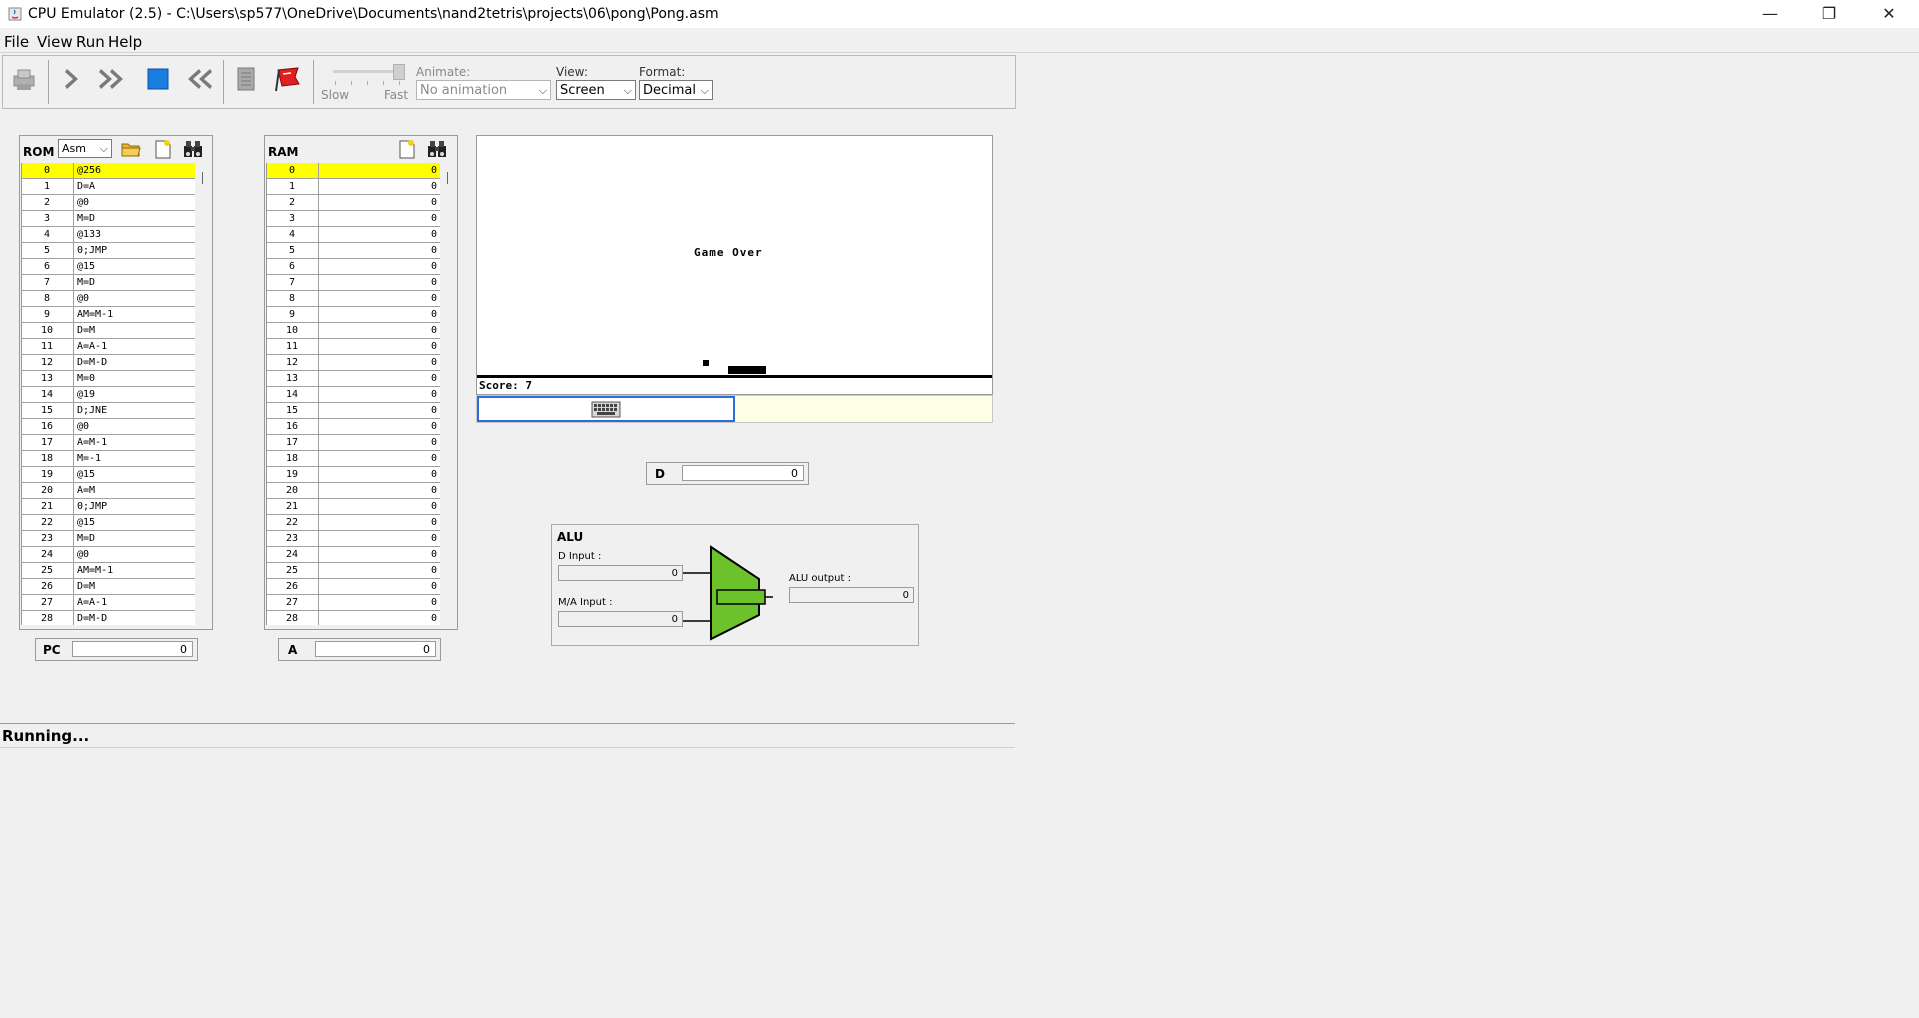  What do you see at coordinates (108, 395) in the screenshot?
I see `rom-row: 14 @19` at bounding box center [108, 395].